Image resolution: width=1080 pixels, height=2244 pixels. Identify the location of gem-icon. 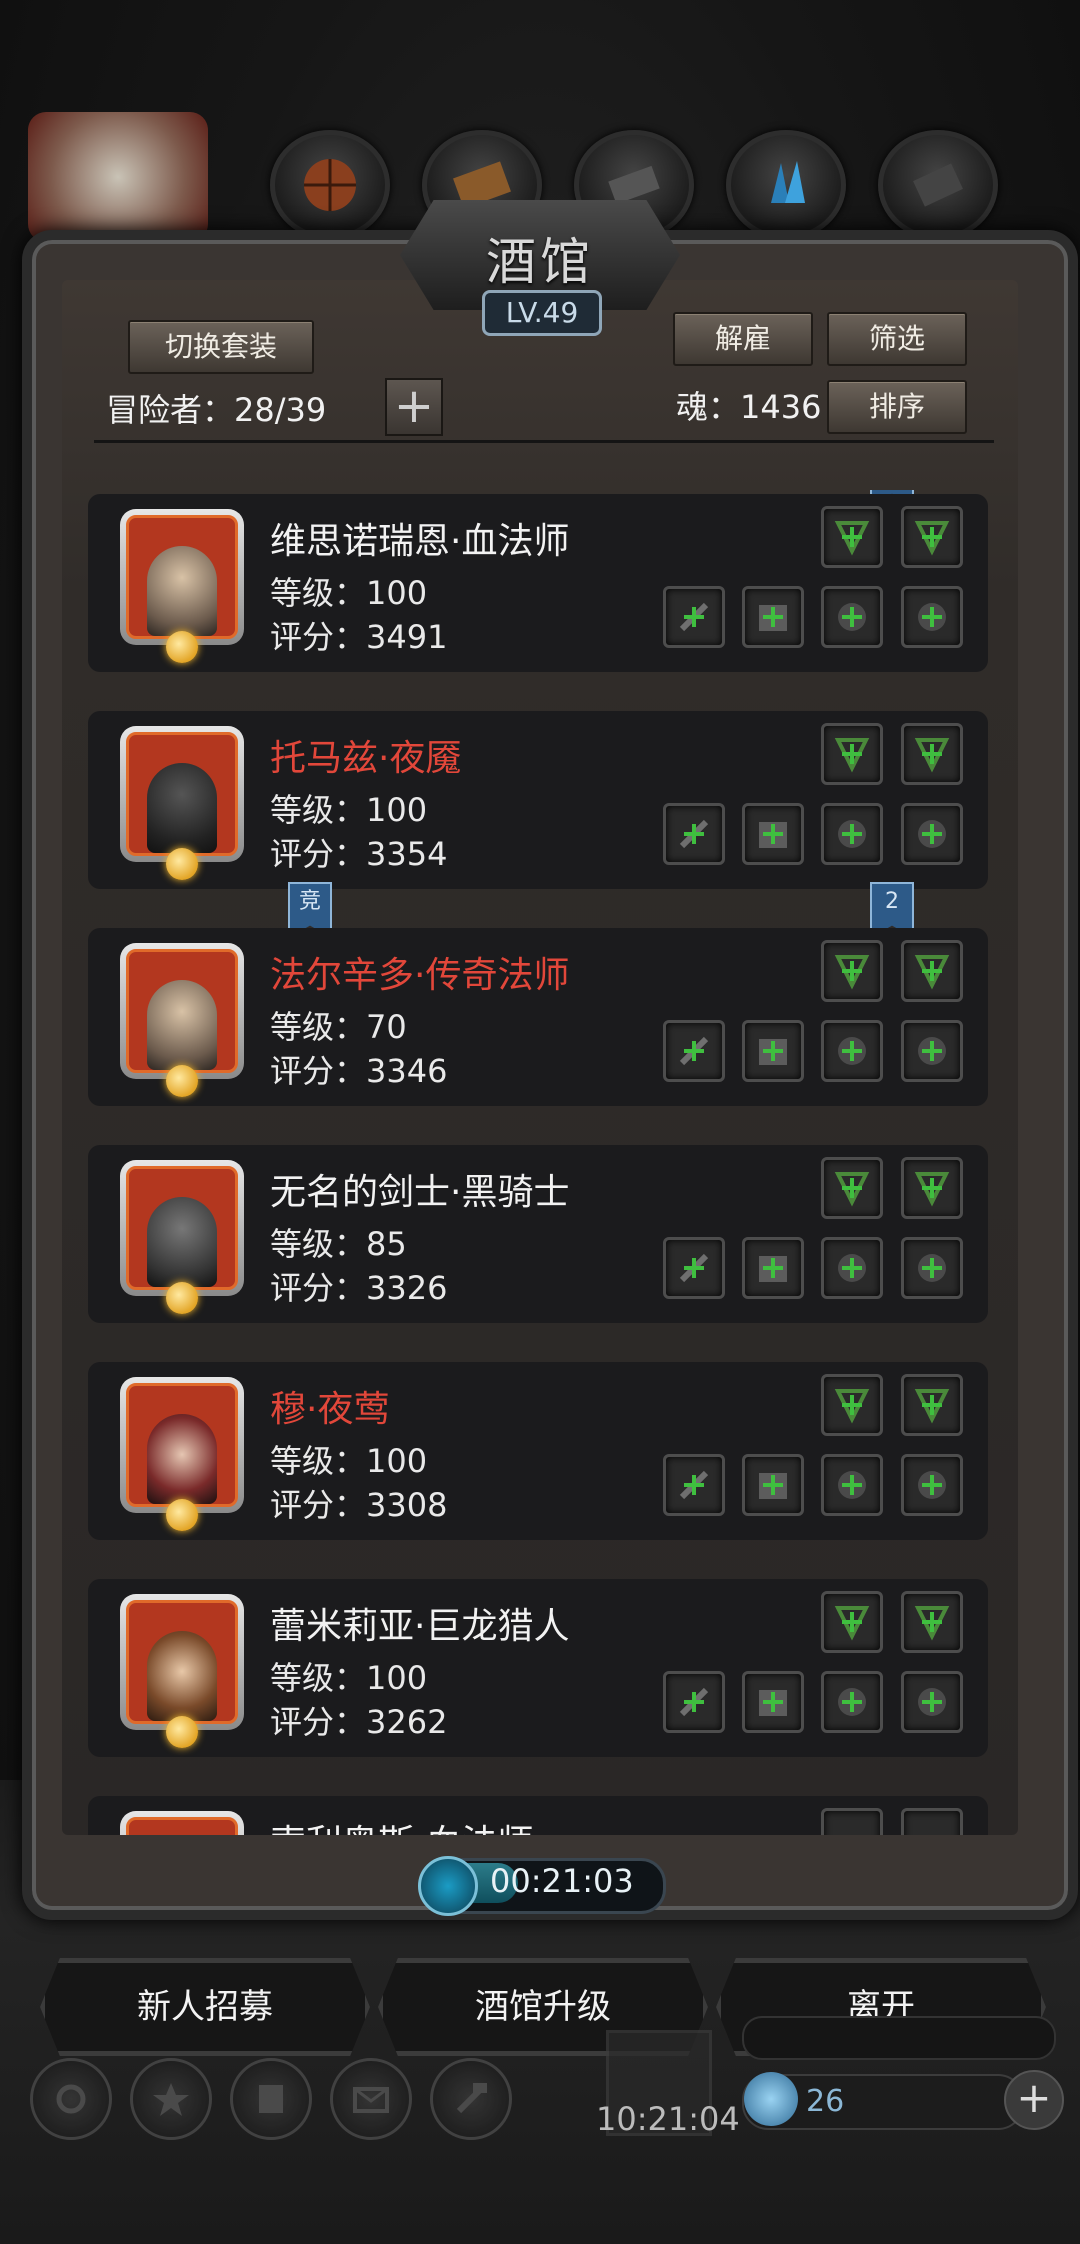
(771, 2099).